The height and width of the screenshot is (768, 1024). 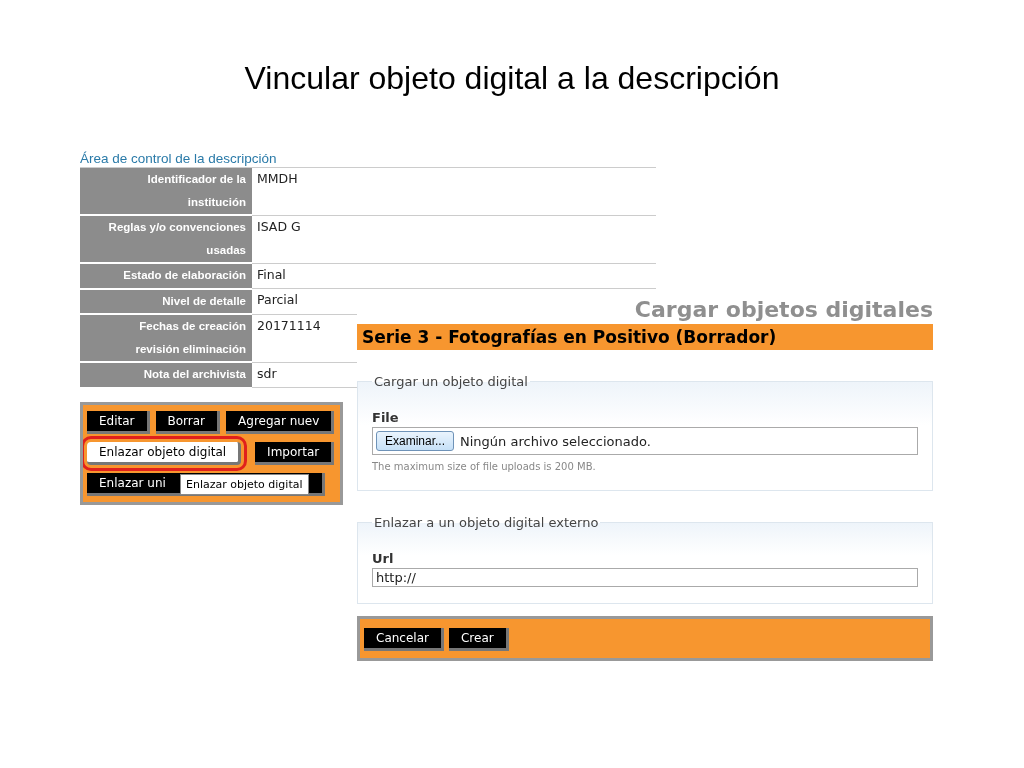 What do you see at coordinates (267, 373) in the screenshot?
I see `field-value: sdr` at bounding box center [267, 373].